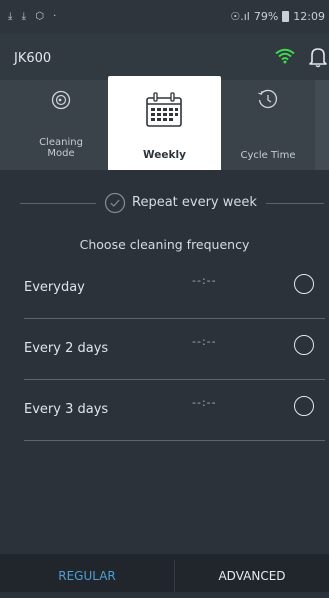  I want to click on tab-weekly: Weekly, so click(164, 123).